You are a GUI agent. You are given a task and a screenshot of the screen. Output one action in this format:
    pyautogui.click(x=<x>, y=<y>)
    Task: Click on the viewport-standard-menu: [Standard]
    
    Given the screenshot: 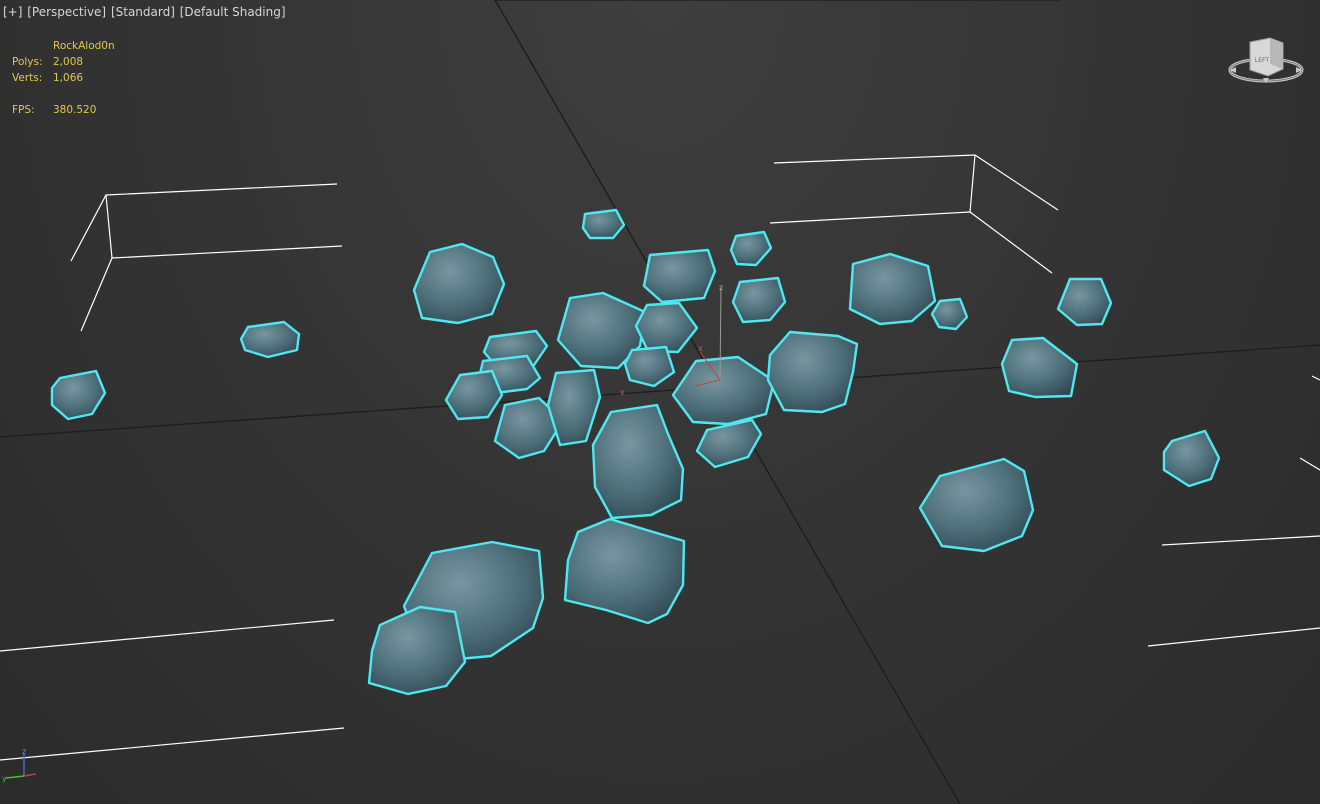 What is the action you would take?
    pyautogui.click(x=143, y=12)
    